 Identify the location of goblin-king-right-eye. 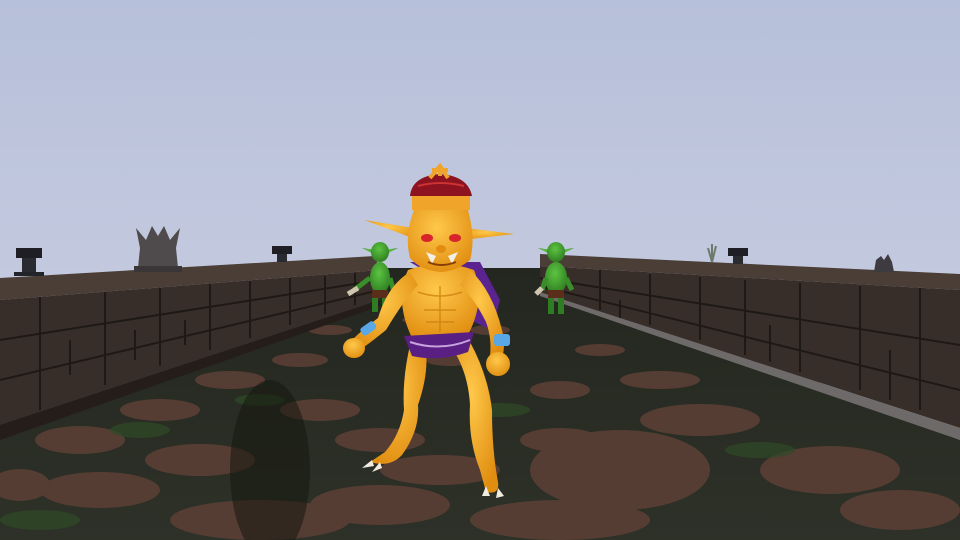
(455, 238).